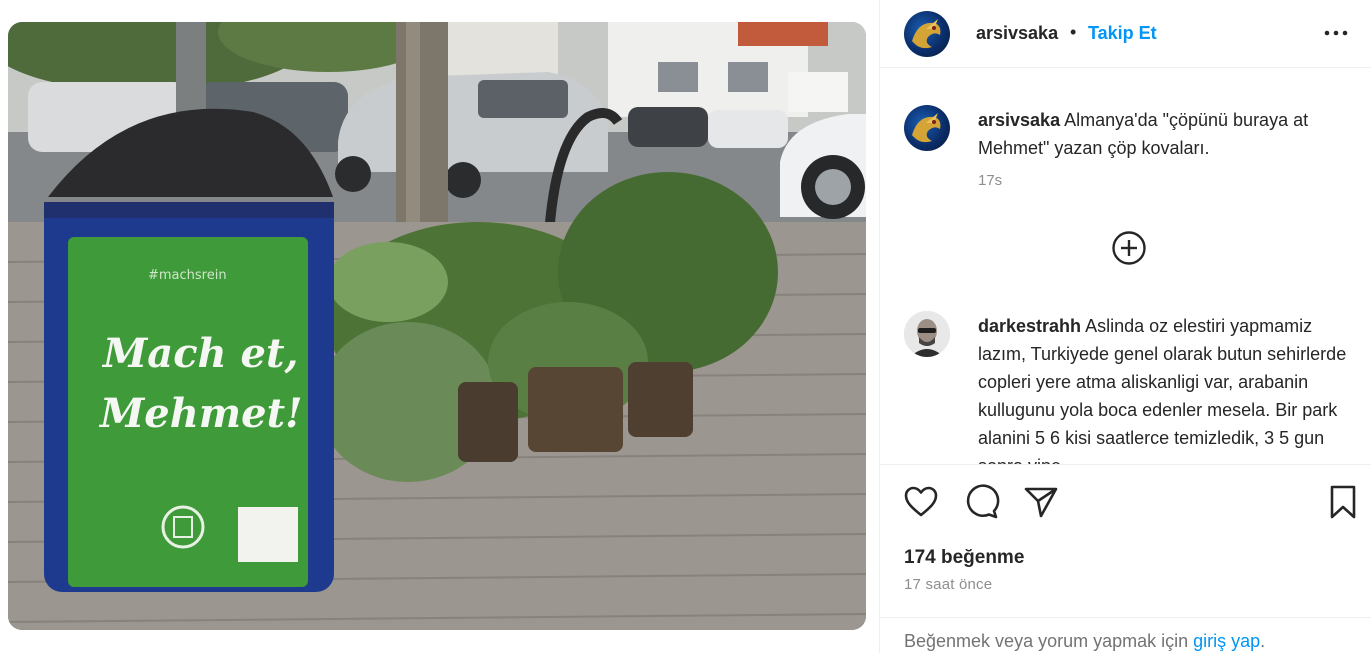 The height and width of the screenshot is (653, 1371). Describe the element at coordinates (964, 558) in the screenshot. I see `likes-count: 174 beğenme` at that location.